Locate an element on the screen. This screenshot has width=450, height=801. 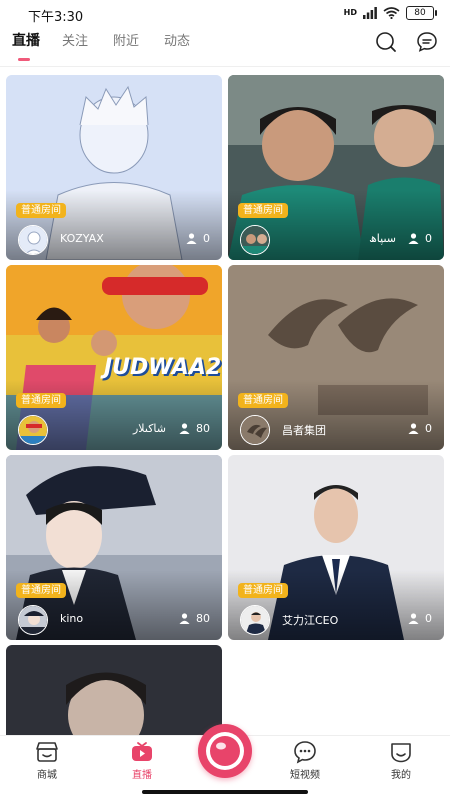
nav-short-video-label: 短视频 is located at coordinates (305, 775).